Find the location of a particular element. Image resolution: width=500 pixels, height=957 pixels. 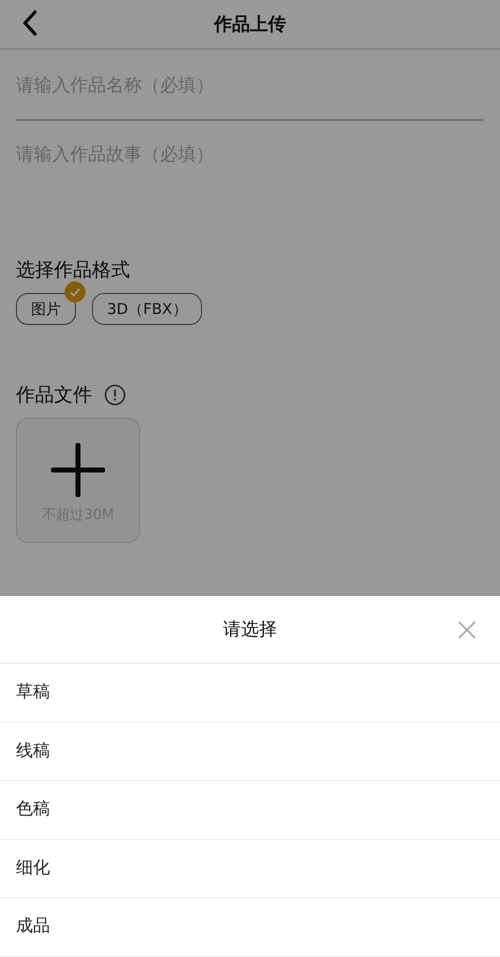

info-icon is located at coordinates (115, 395).